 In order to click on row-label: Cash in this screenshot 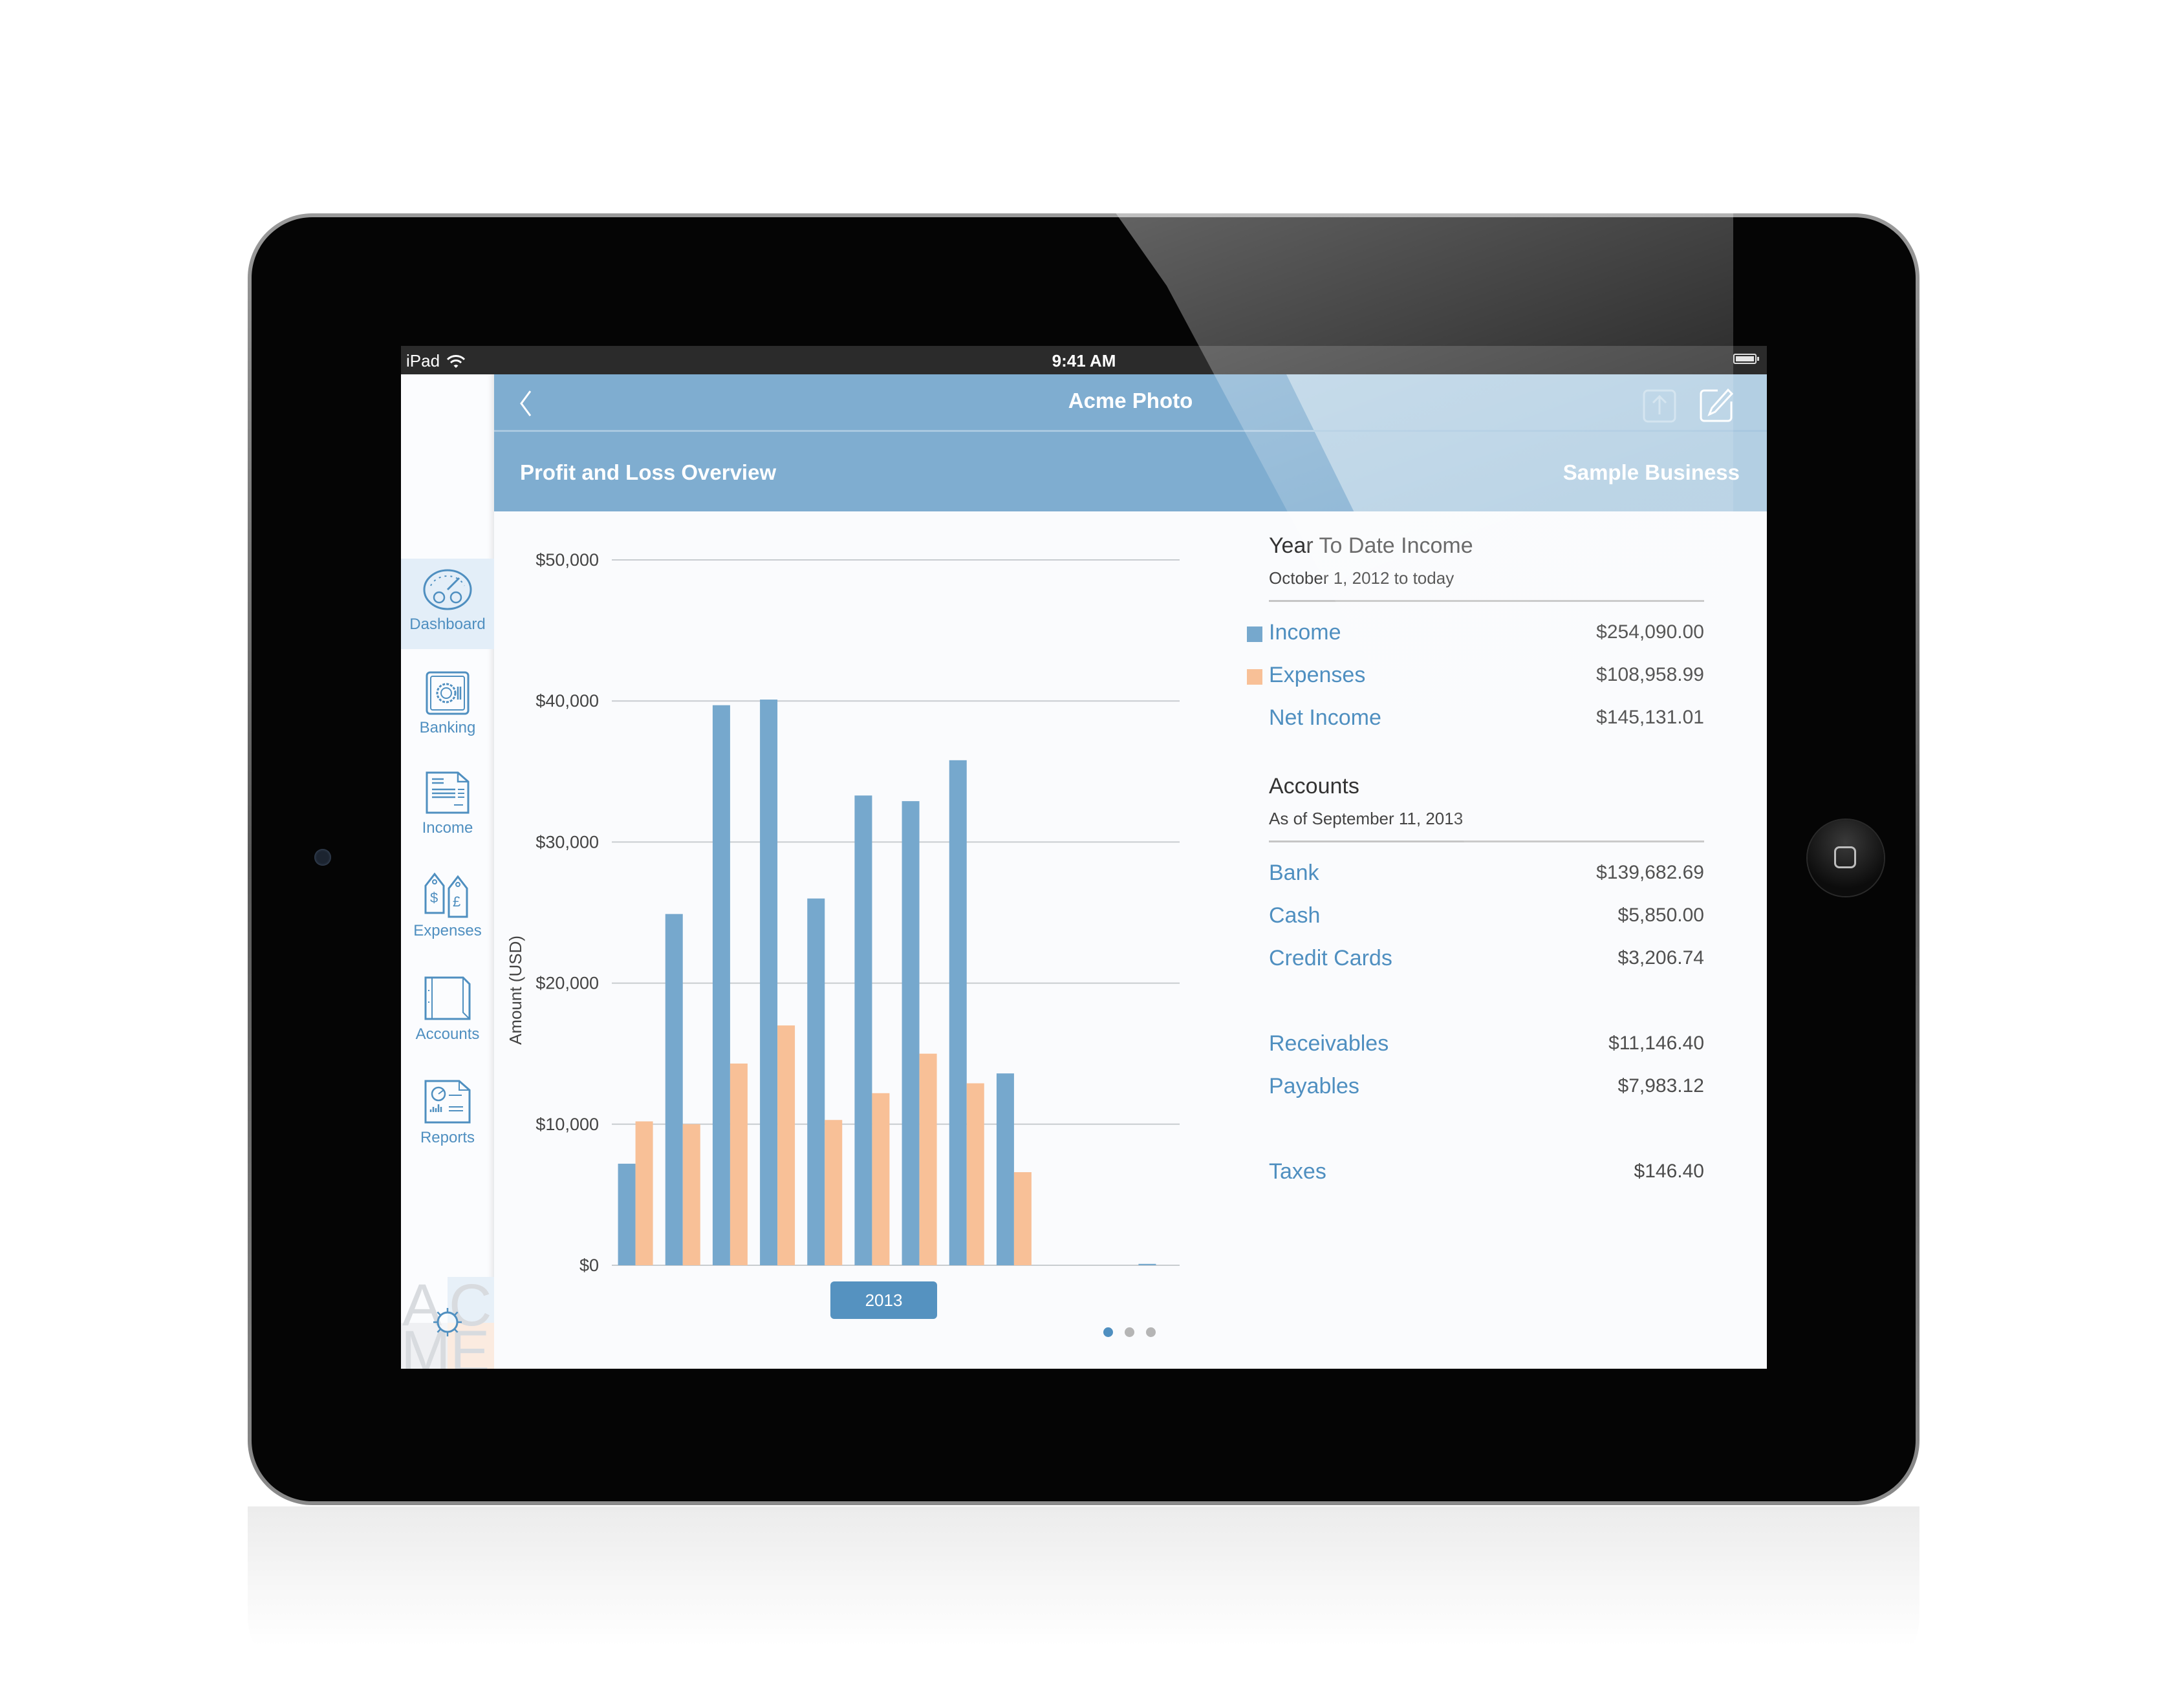, I will do `click(1295, 915)`.